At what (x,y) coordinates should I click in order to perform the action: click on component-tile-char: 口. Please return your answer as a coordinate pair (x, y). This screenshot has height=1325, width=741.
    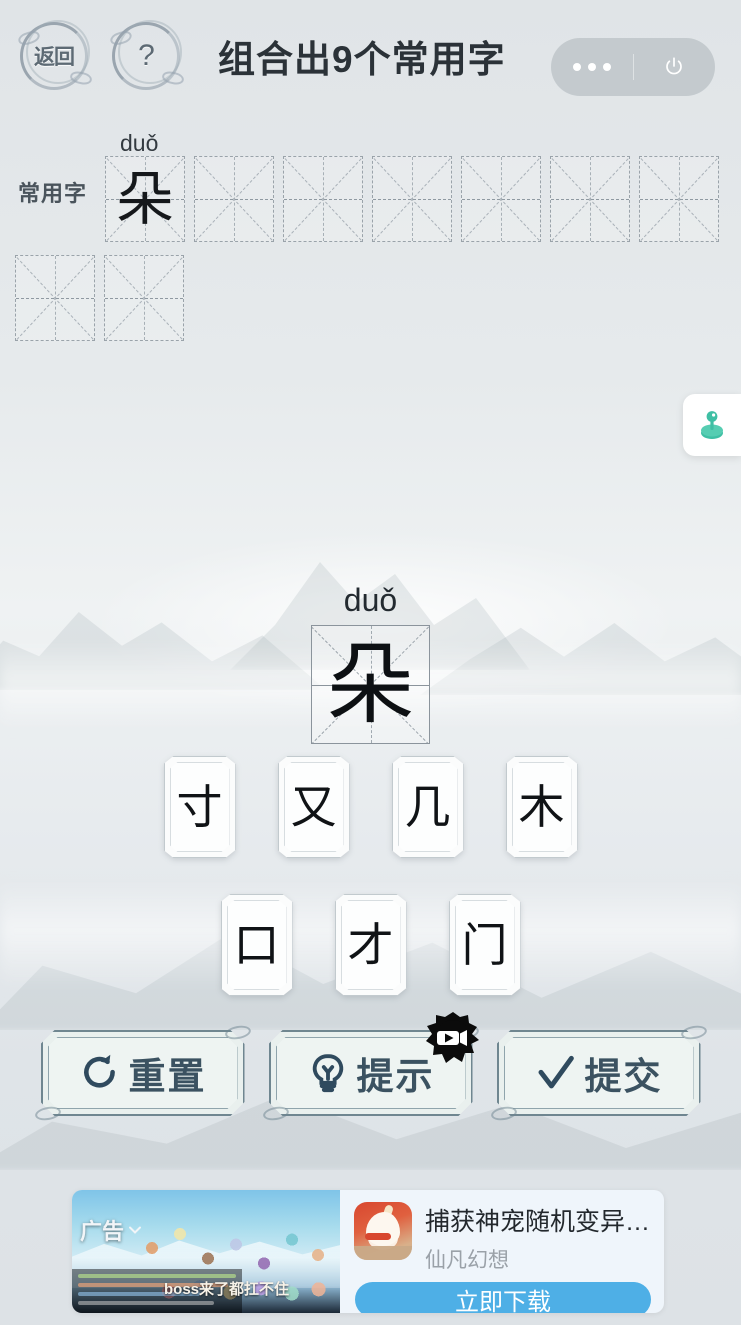
    Looking at the image, I should click on (256, 945).